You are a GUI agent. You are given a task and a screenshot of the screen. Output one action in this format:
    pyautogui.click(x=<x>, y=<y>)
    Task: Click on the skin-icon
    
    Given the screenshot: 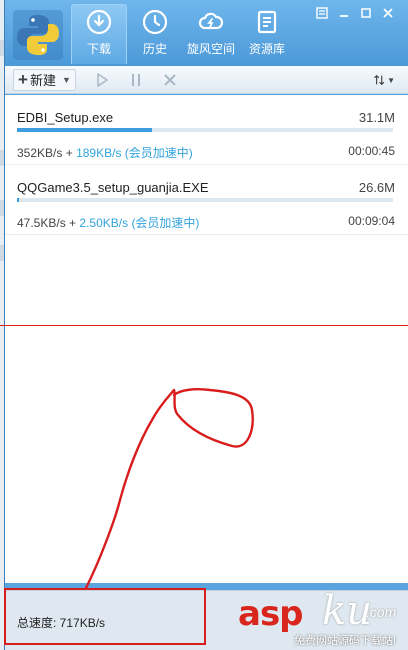 What is the action you would take?
    pyautogui.click(x=322, y=13)
    